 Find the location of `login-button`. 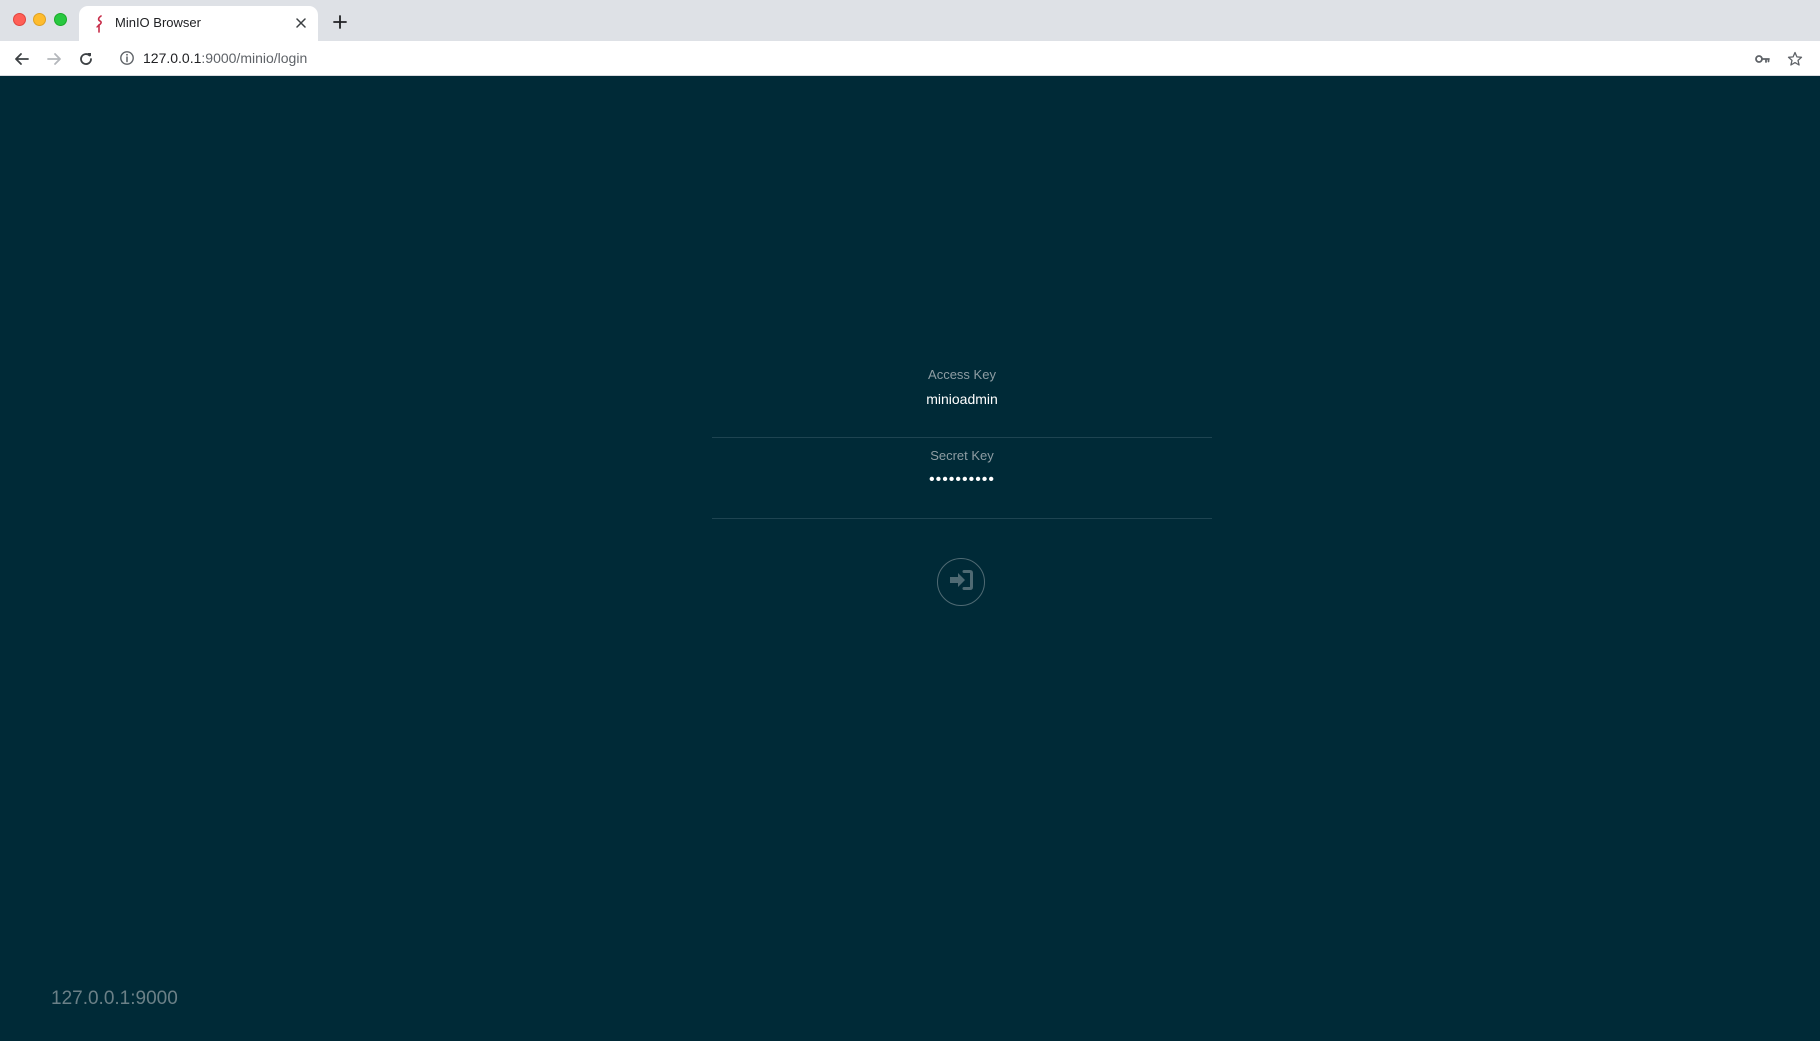

login-button is located at coordinates (961, 582).